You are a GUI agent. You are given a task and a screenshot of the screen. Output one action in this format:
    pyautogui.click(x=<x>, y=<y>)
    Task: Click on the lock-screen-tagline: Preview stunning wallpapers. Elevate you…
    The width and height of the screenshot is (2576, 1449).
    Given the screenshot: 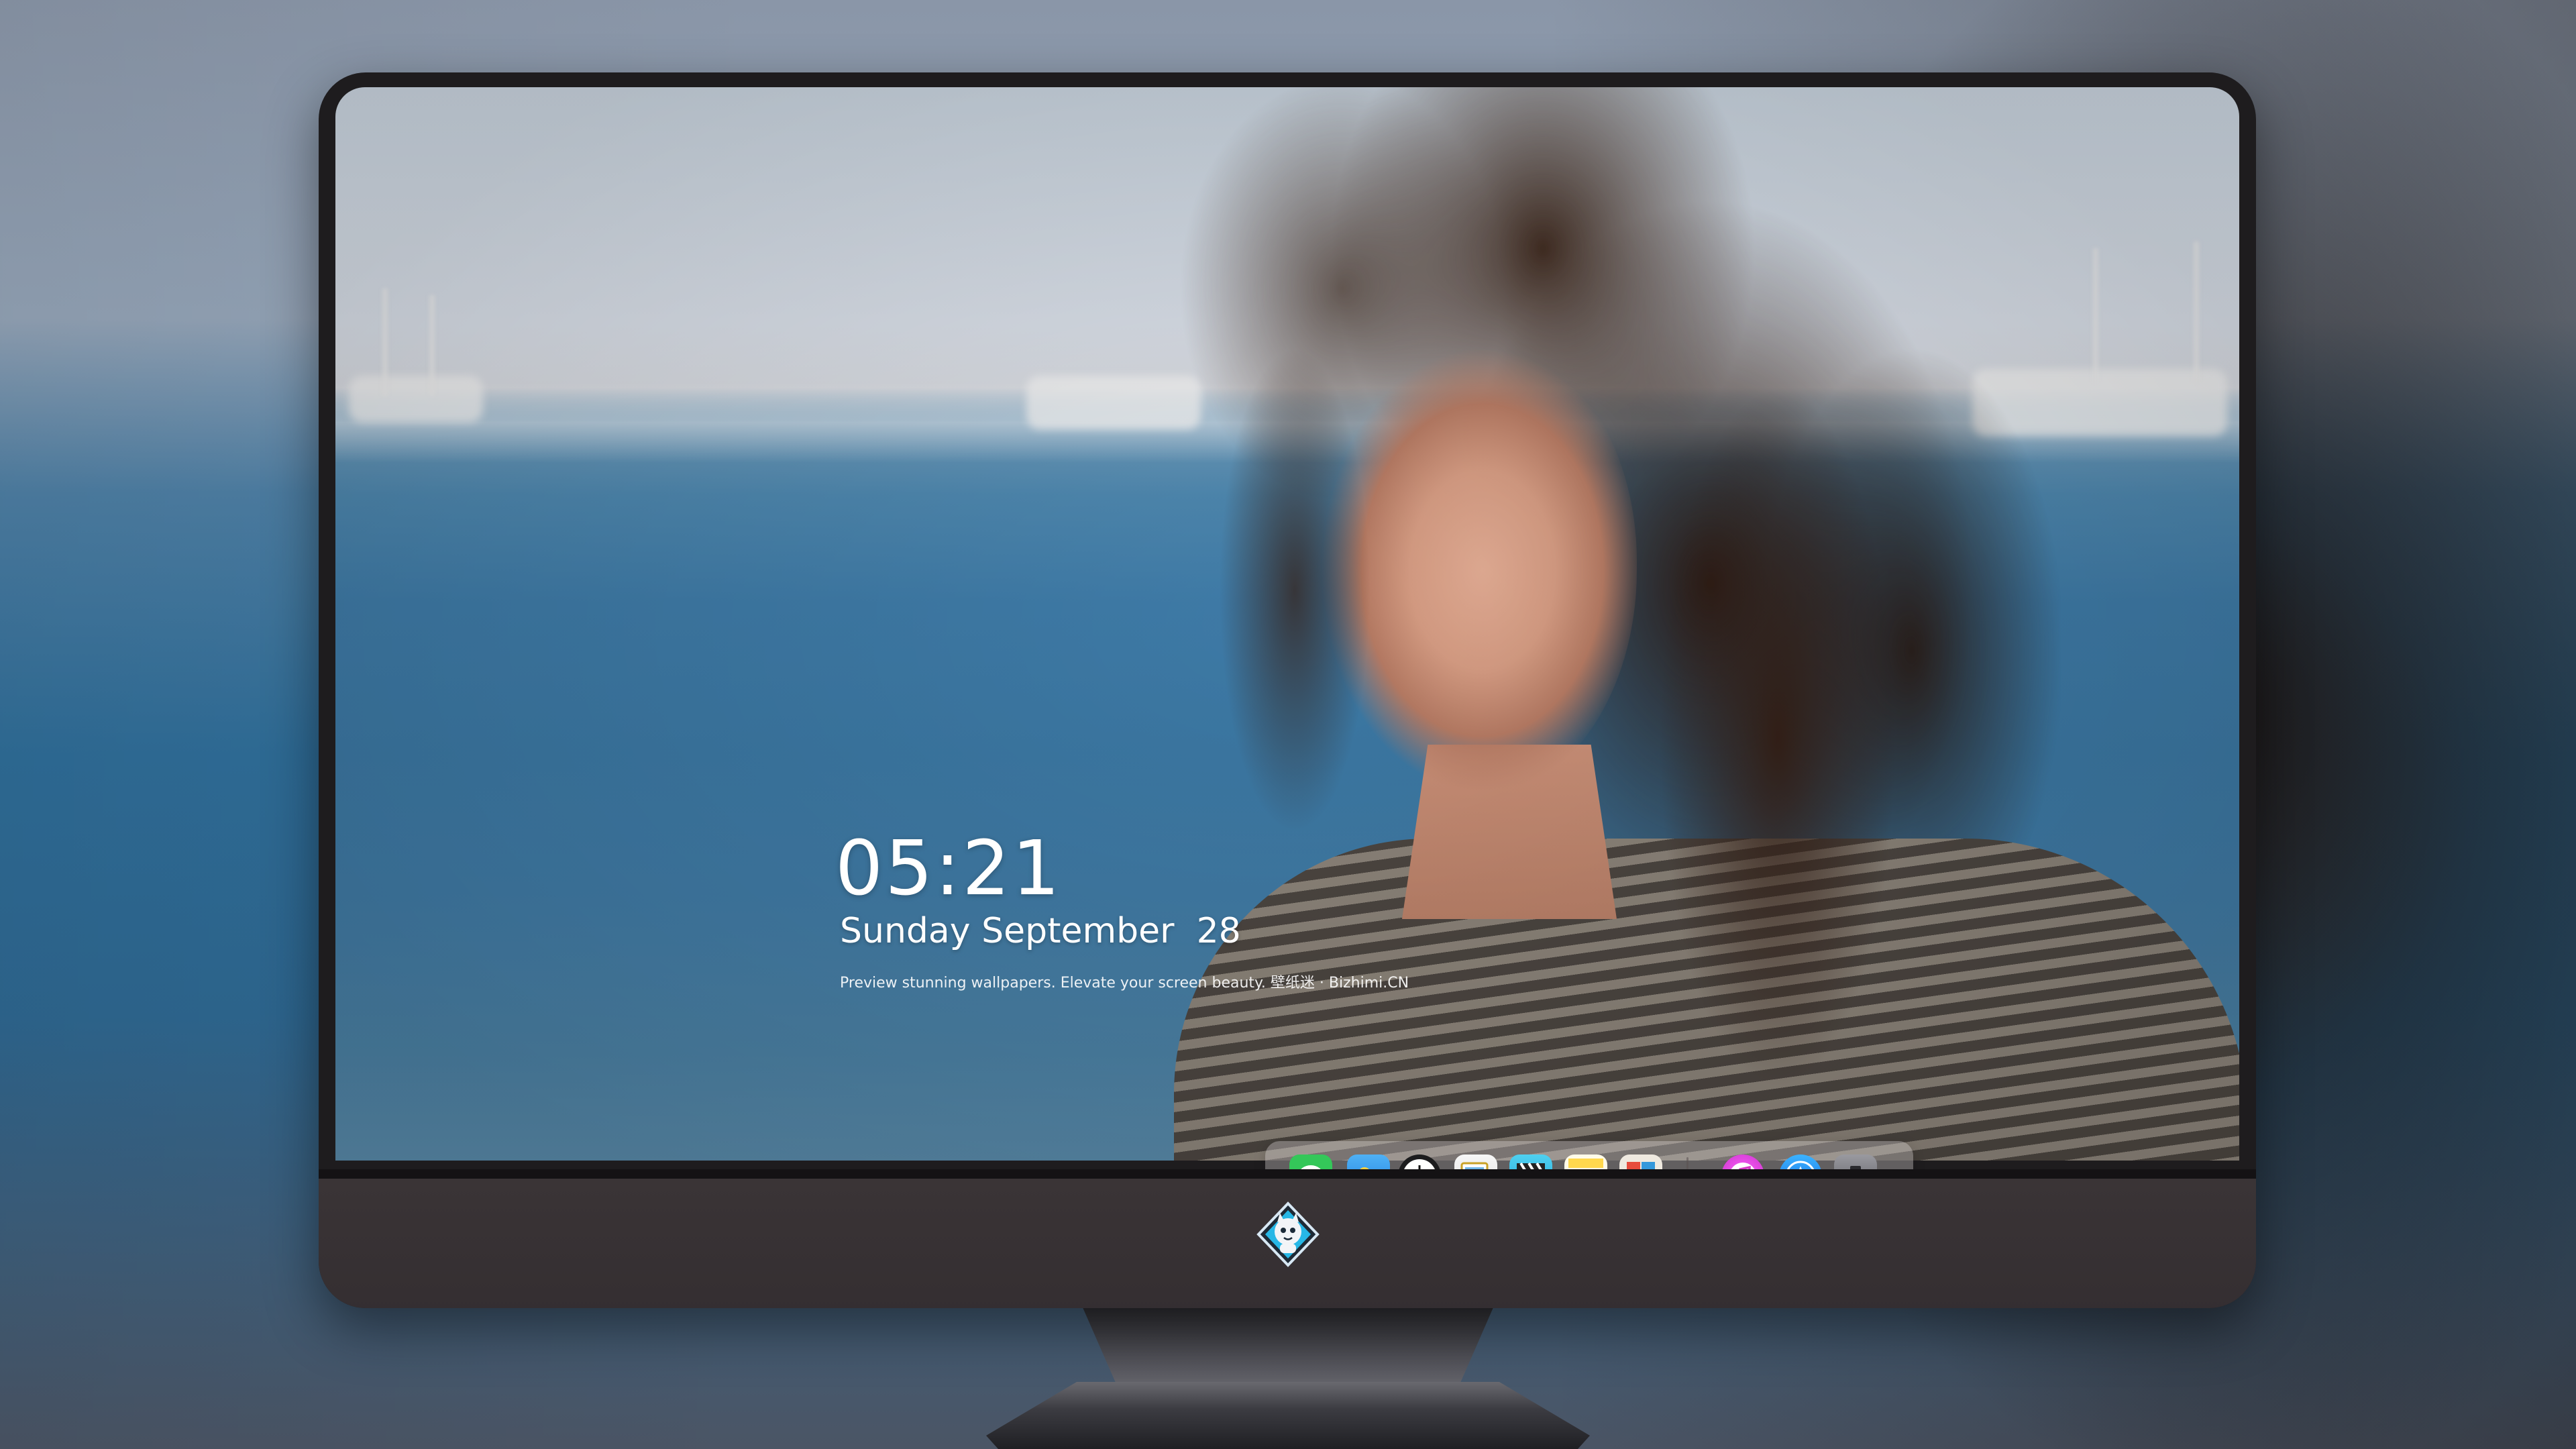 What is the action you would take?
    pyautogui.click(x=1124, y=983)
    